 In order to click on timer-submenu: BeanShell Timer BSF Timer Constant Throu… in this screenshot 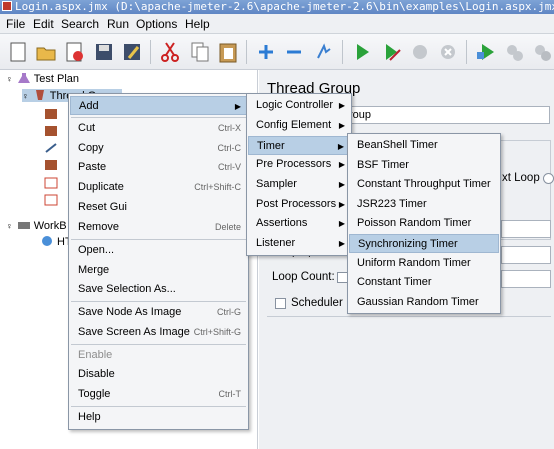, I will do `click(424, 223)`.